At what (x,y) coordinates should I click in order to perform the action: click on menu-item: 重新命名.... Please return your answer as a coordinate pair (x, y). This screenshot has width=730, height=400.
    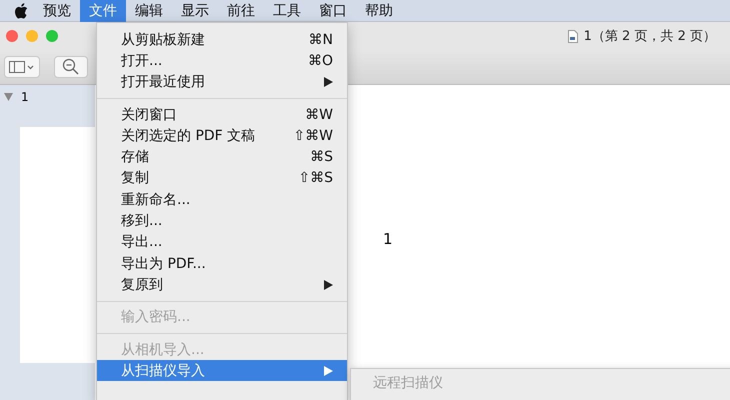
    Looking at the image, I should click on (222, 199).